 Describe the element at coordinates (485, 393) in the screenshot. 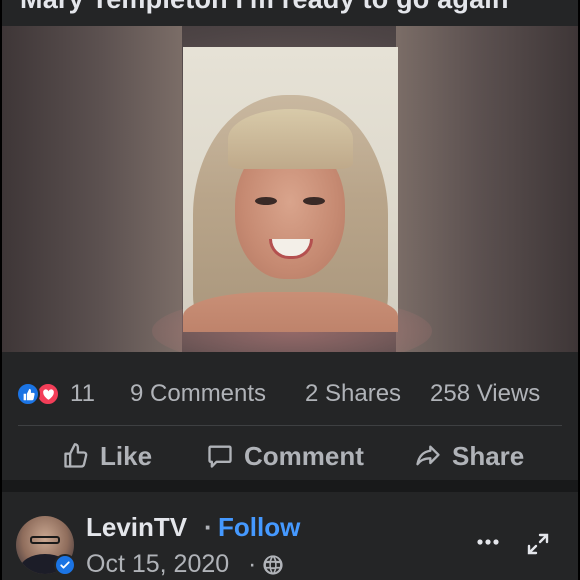

I see `views-count: 258 Views` at that location.